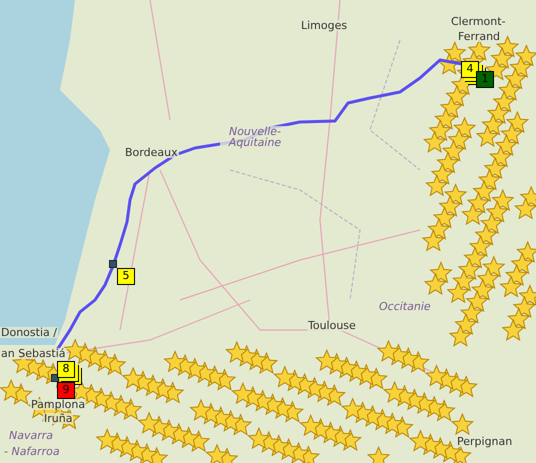 The width and height of the screenshot is (536, 463). What do you see at coordinates (151, 152) in the screenshot?
I see `place-label: Bordeaux` at bounding box center [151, 152].